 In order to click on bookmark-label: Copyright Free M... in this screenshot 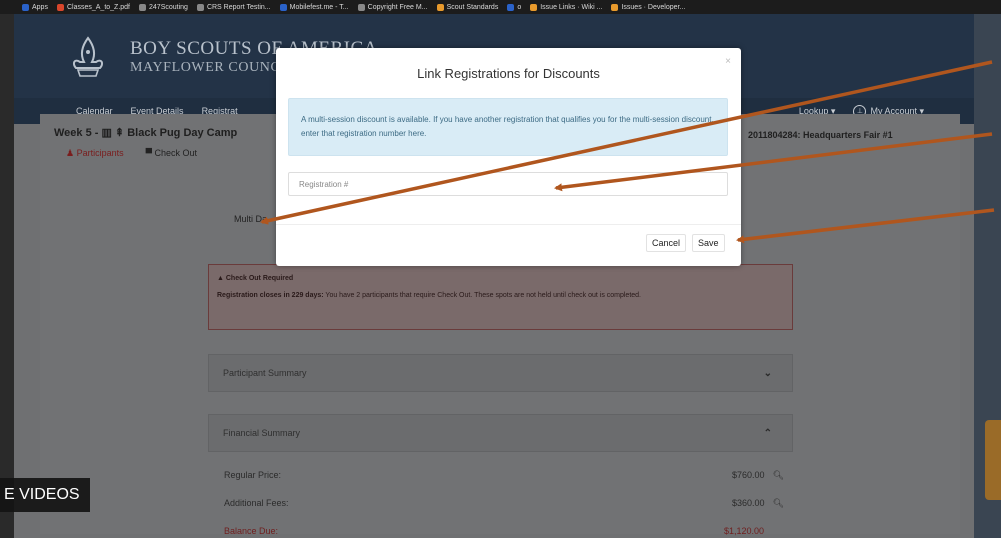, I will do `click(397, 7)`.